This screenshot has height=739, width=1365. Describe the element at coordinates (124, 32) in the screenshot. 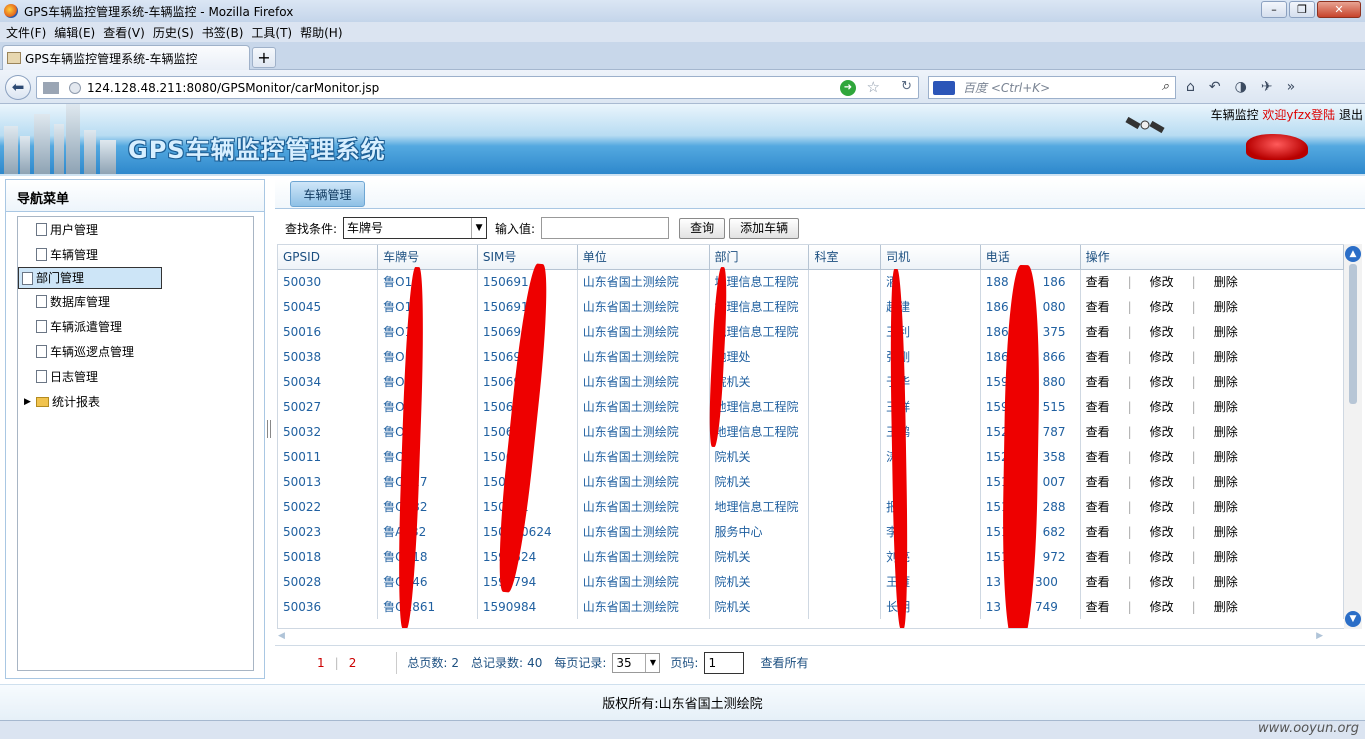

I see `menu-view: 查看(V)` at that location.